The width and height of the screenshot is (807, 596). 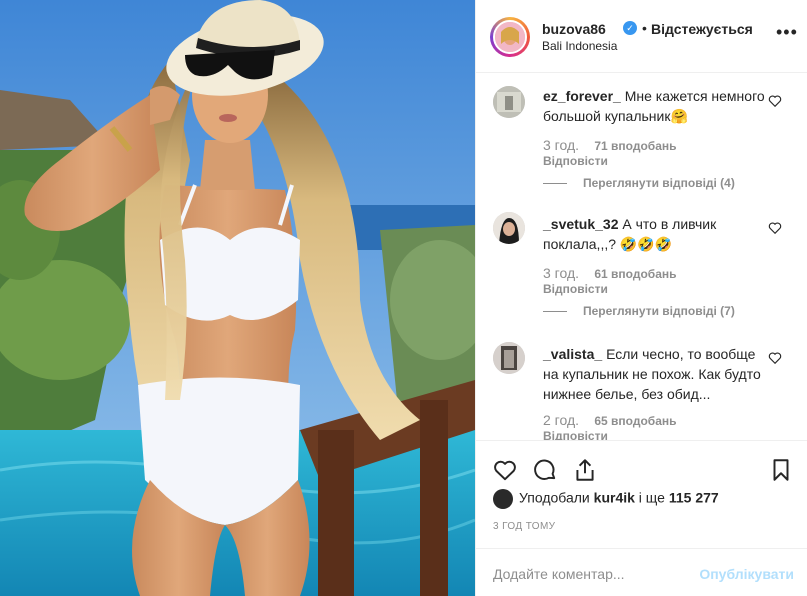 What do you see at coordinates (561, 420) in the screenshot?
I see `comment-time: 2 год.` at bounding box center [561, 420].